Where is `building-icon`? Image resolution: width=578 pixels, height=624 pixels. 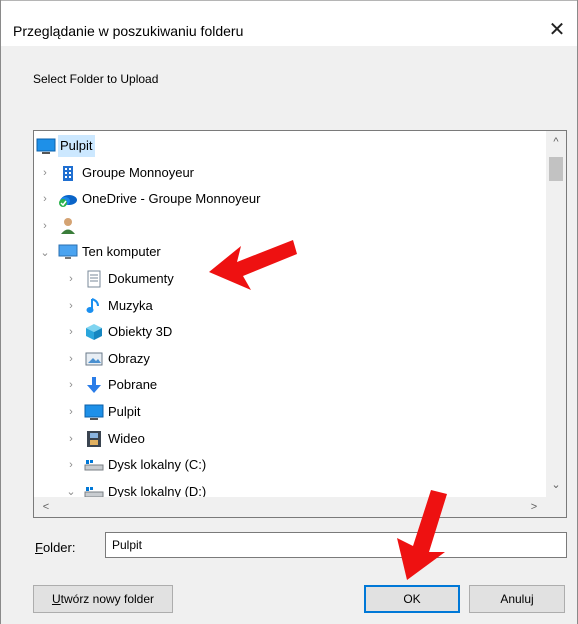
building-icon is located at coordinates (68, 173).